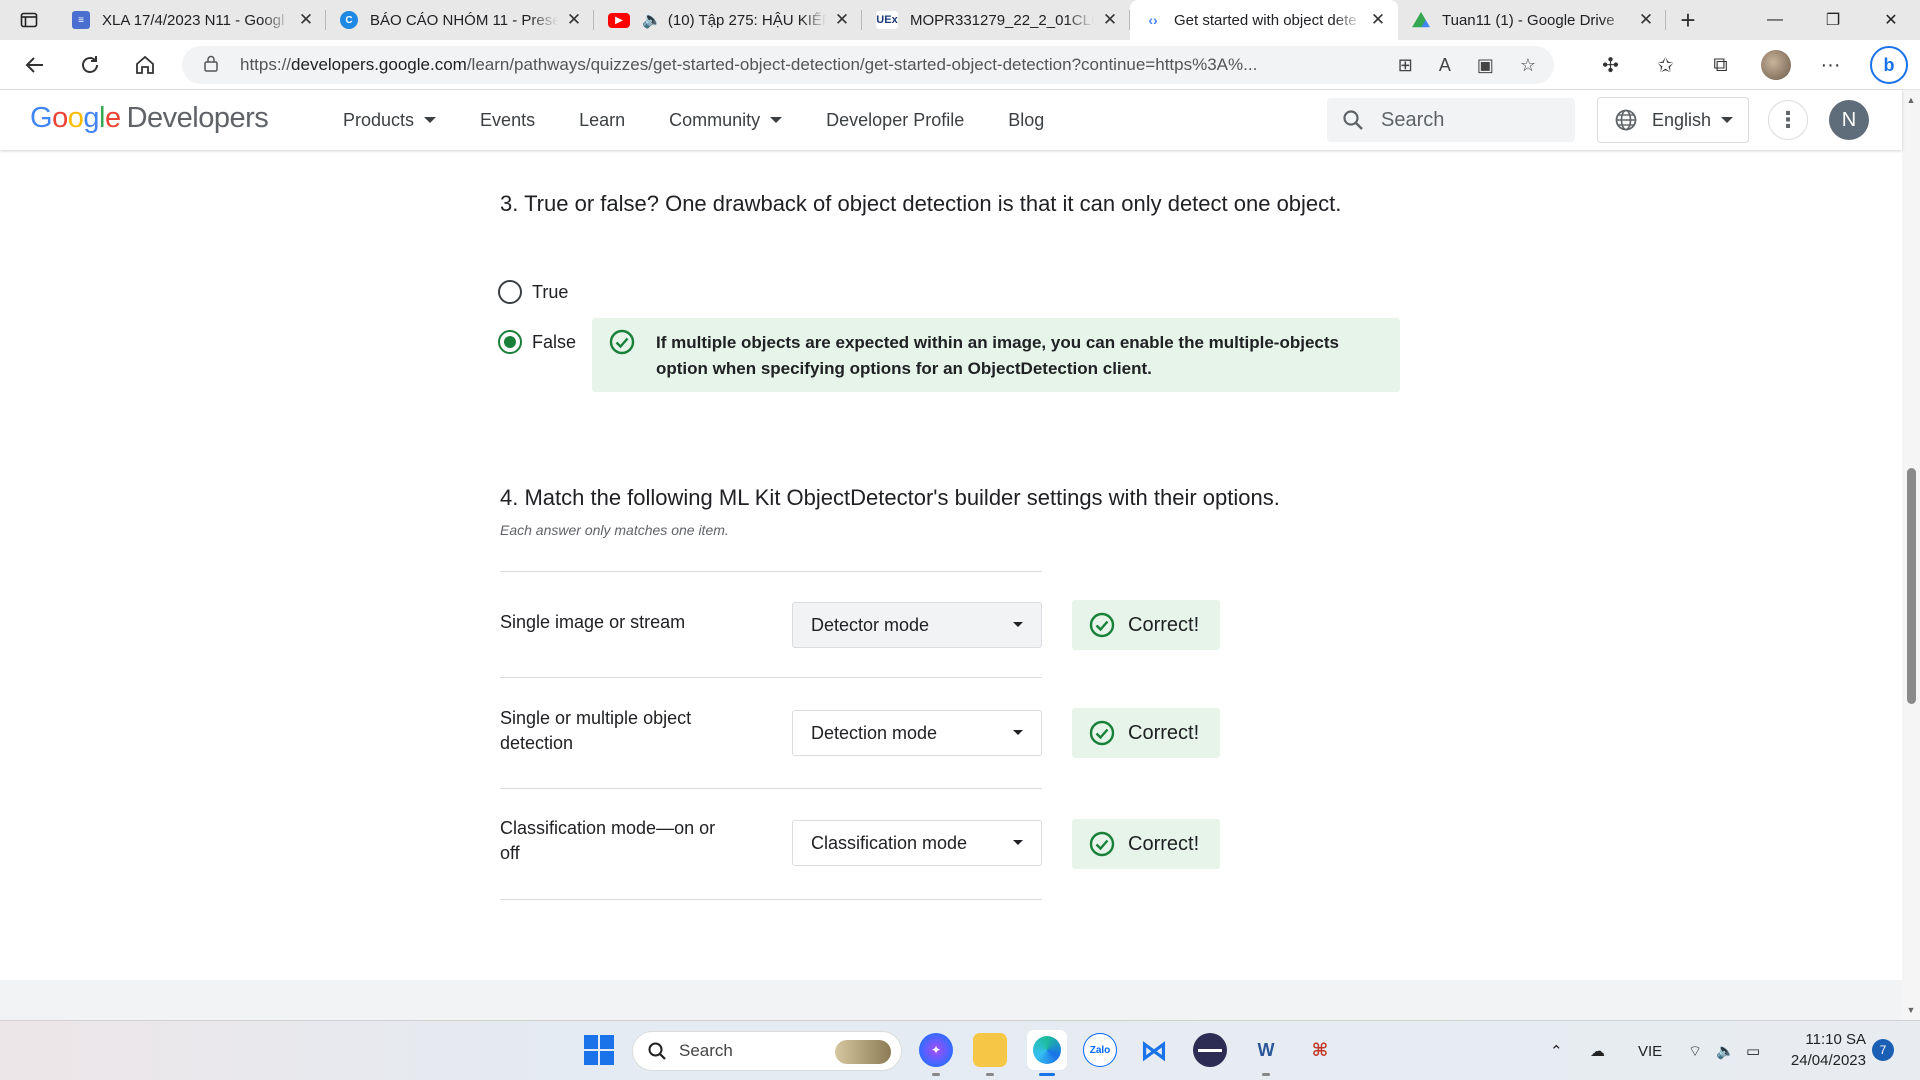 Image resolution: width=1920 pixels, height=1080 pixels. What do you see at coordinates (1830, 65) in the screenshot?
I see `settings-menu-button: ···` at bounding box center [1830, 65].